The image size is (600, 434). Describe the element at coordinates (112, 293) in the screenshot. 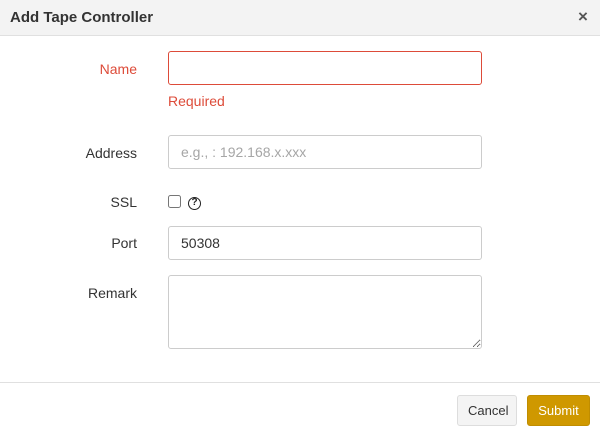

I see `remark-label: Remark` at that location.